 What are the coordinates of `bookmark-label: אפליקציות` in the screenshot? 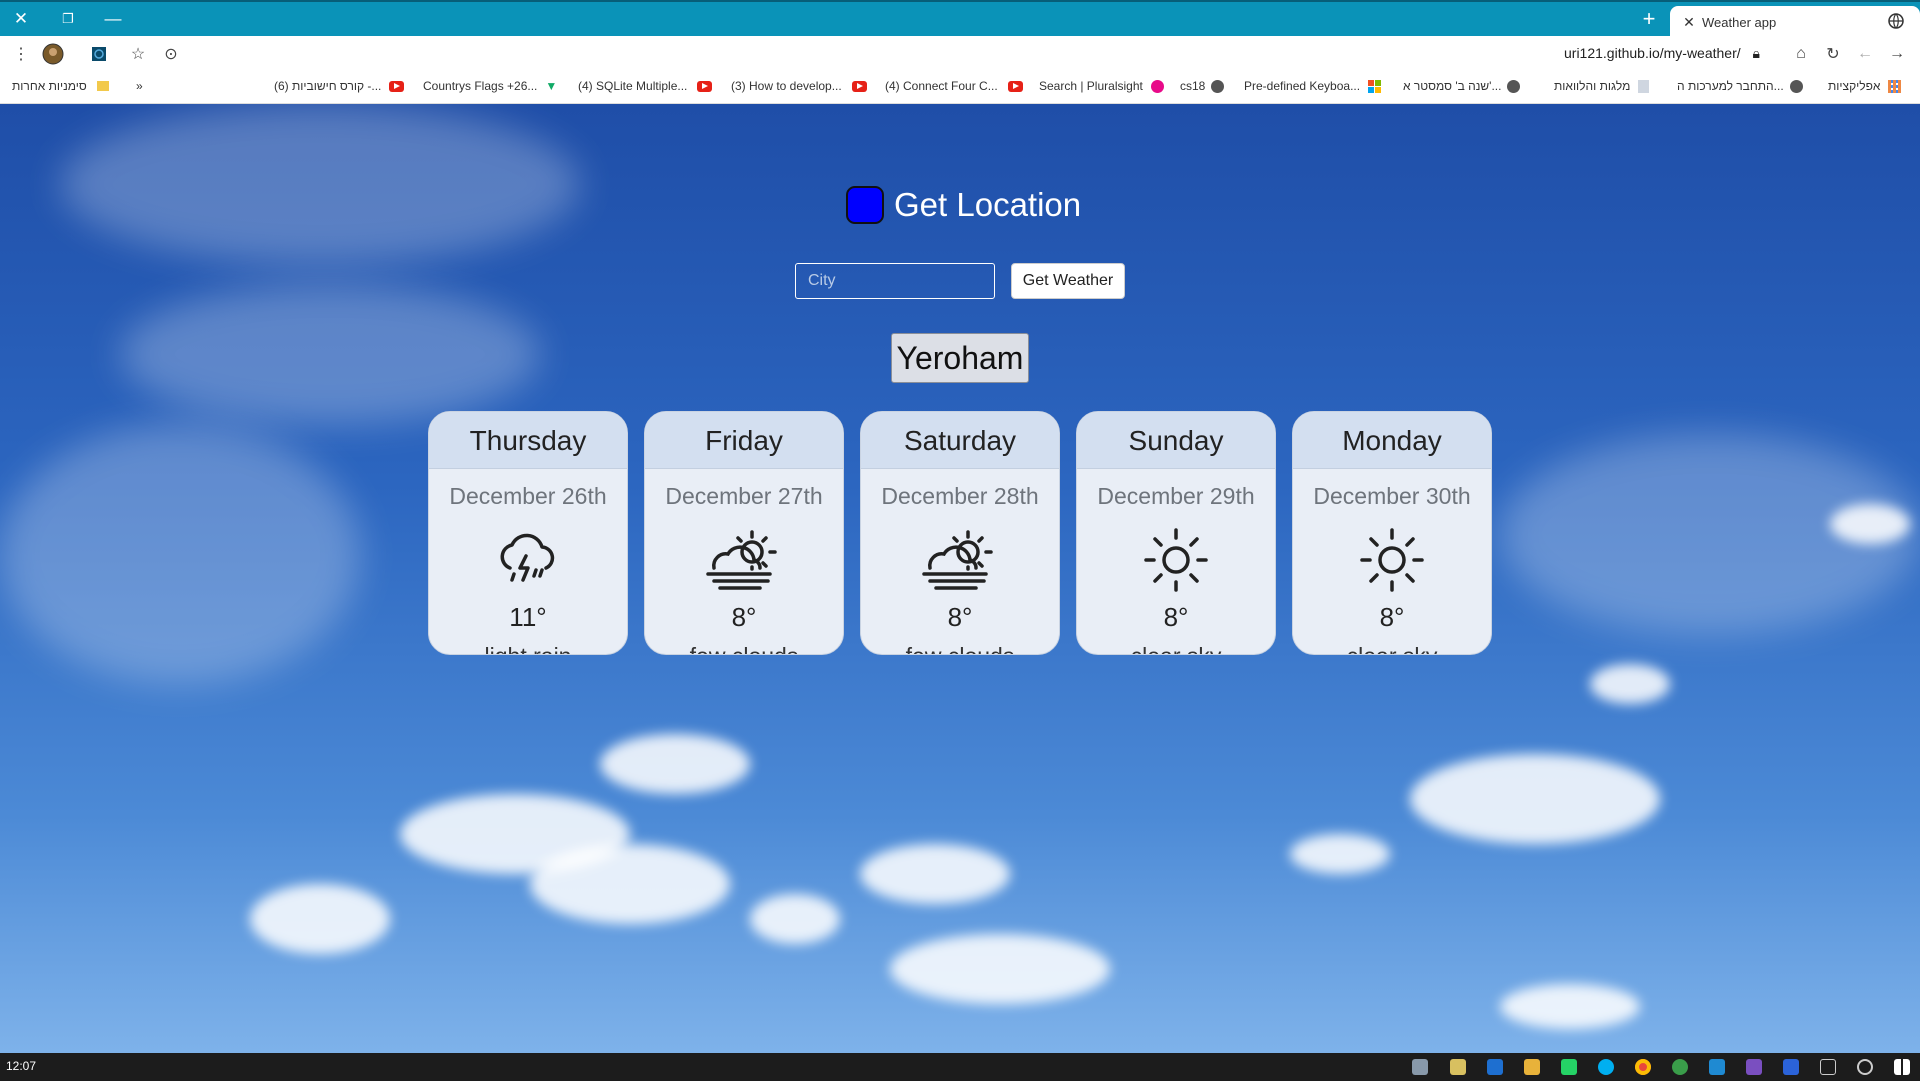 It's located at (1854, 86).